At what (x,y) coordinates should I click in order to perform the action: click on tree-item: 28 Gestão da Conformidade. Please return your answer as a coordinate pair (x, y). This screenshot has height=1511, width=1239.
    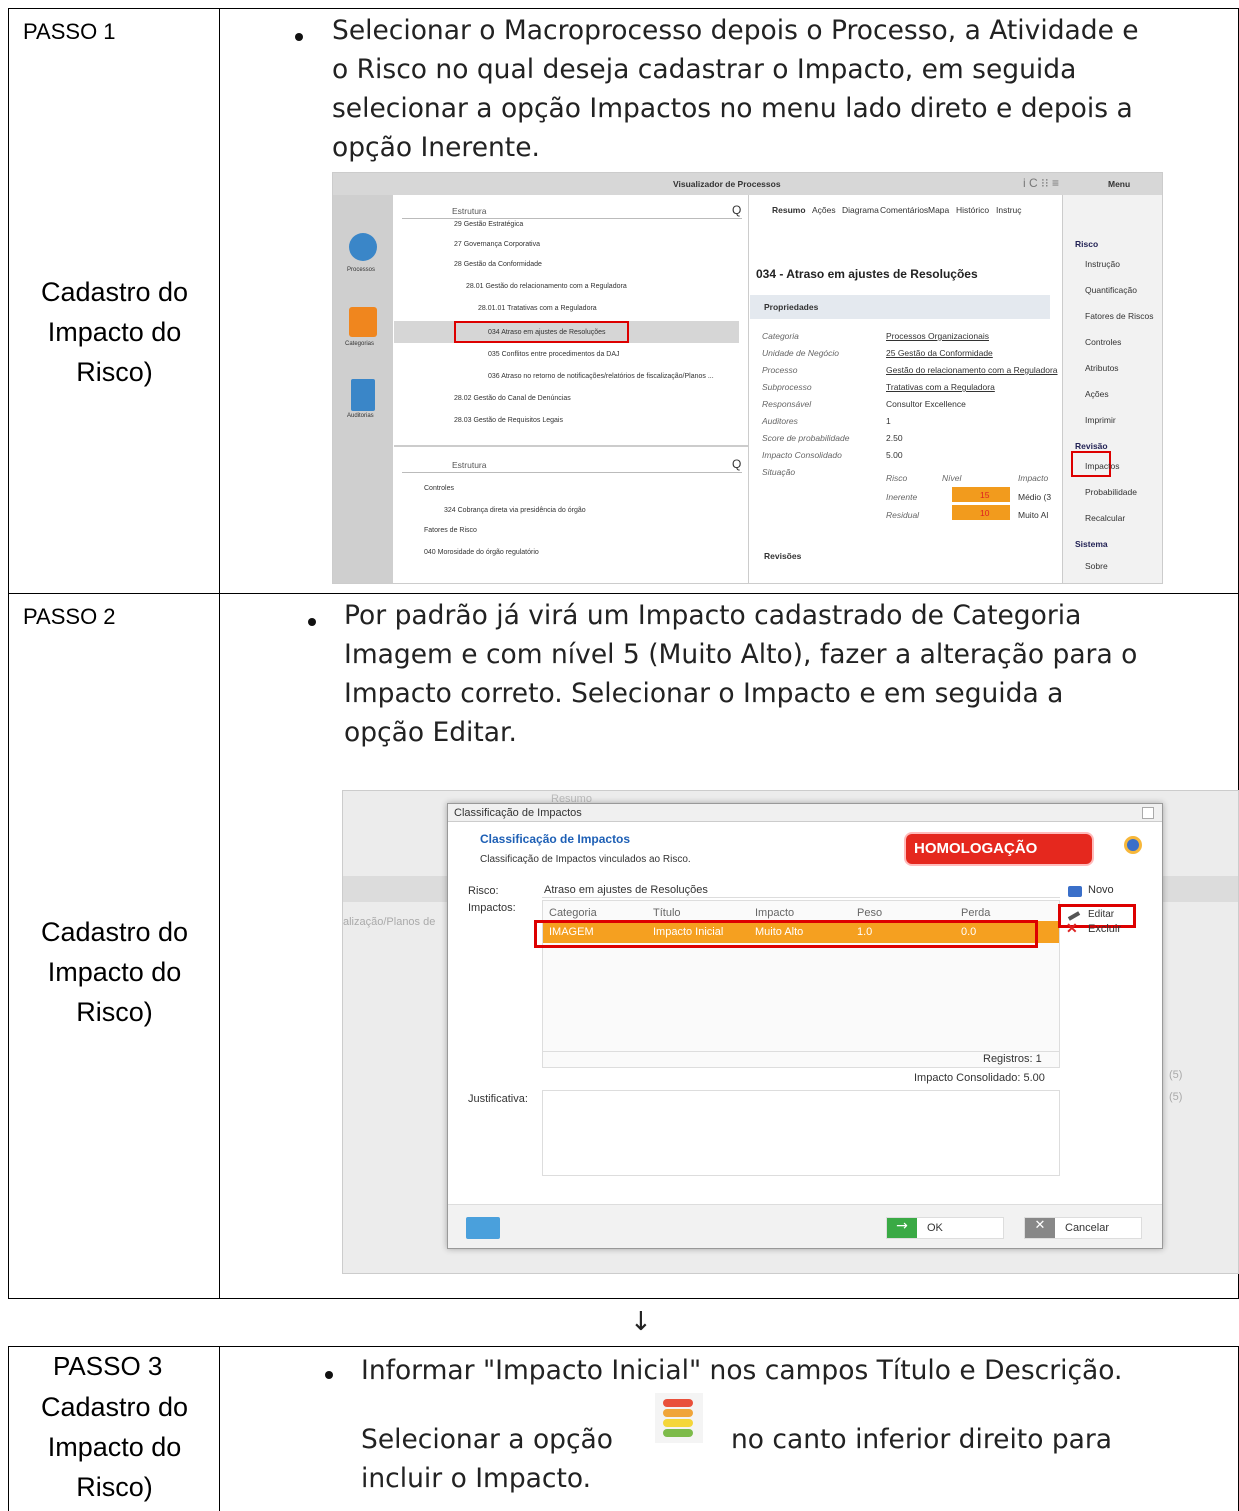
    Looking at the image, I should click on (498, 264).